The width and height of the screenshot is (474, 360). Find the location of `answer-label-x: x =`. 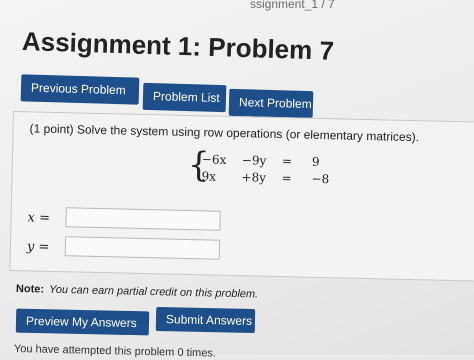

answer-label-x: x = is located at coordinates (39, 218).